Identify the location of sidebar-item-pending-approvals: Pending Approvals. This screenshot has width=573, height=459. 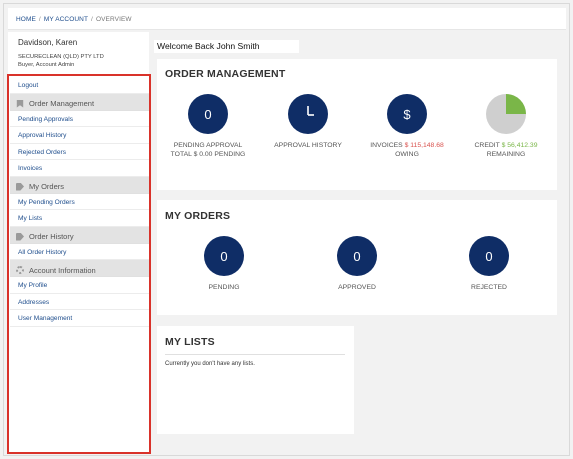
(79, 118).